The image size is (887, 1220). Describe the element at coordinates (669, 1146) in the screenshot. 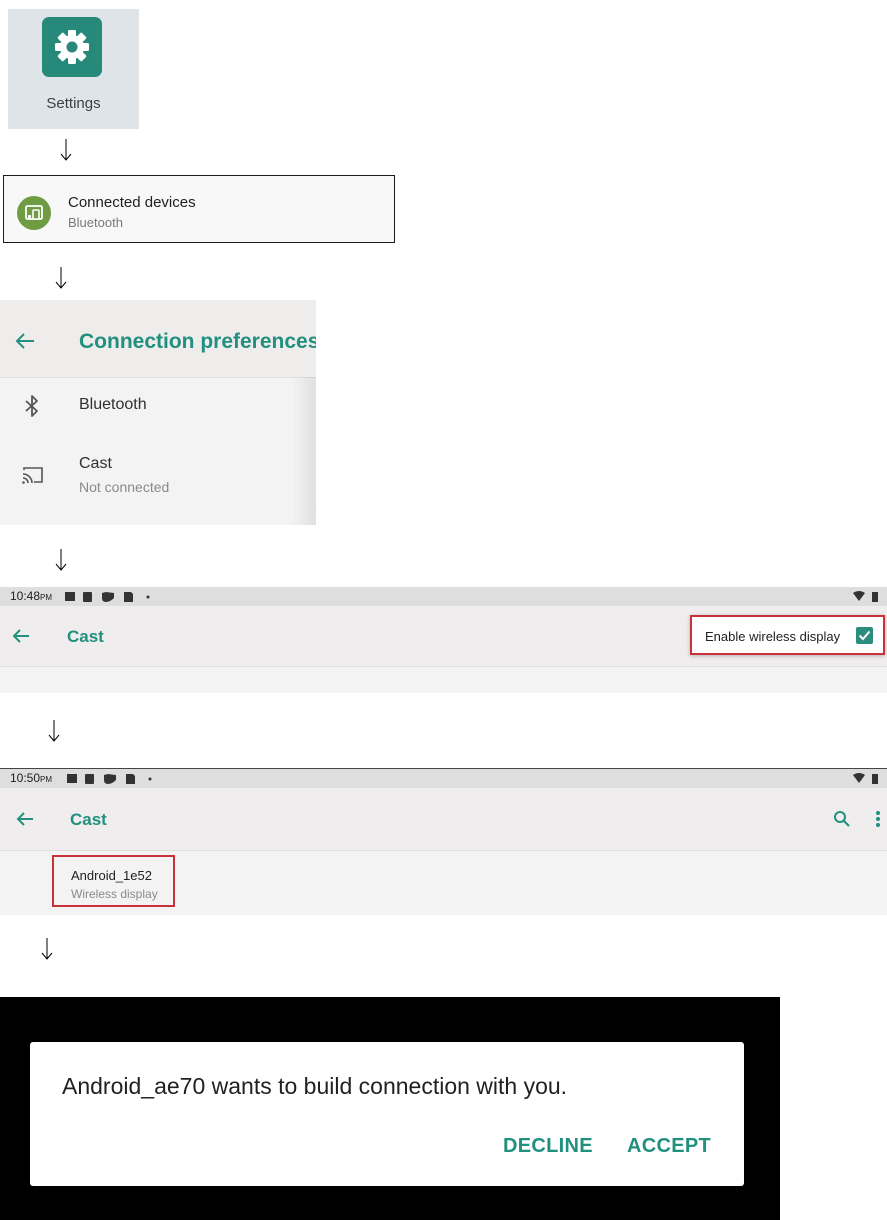

I see `accept-button: ACCEPT` at that location.